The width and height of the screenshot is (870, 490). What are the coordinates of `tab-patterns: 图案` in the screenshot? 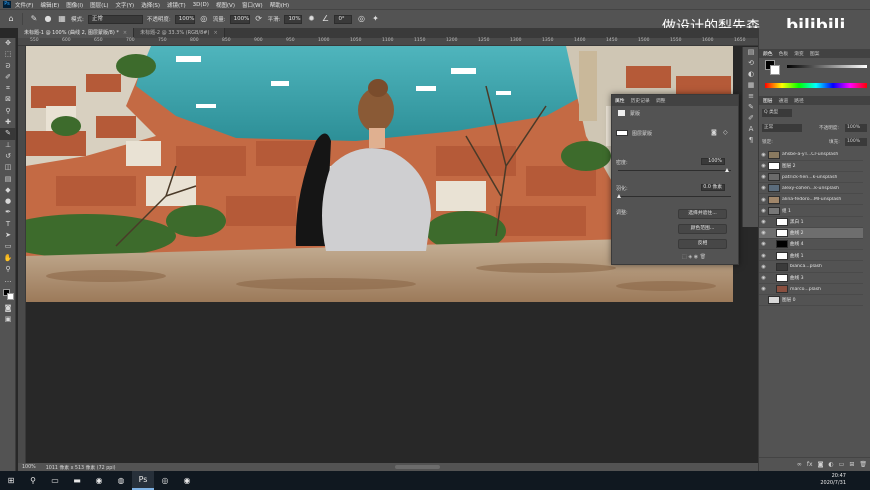 It's located at (815, 53).